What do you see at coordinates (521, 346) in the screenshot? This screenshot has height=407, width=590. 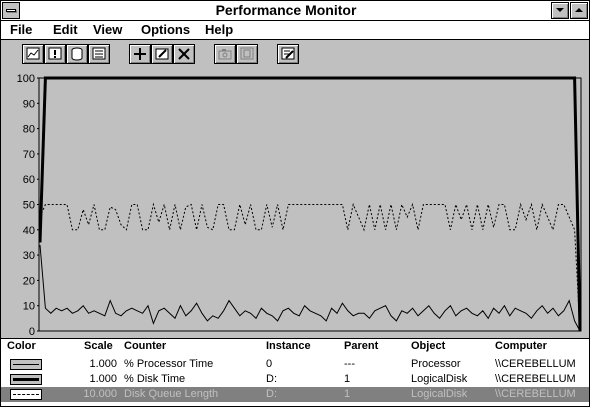 I see `header-computer: Computer` at bounding box center [521, 346].